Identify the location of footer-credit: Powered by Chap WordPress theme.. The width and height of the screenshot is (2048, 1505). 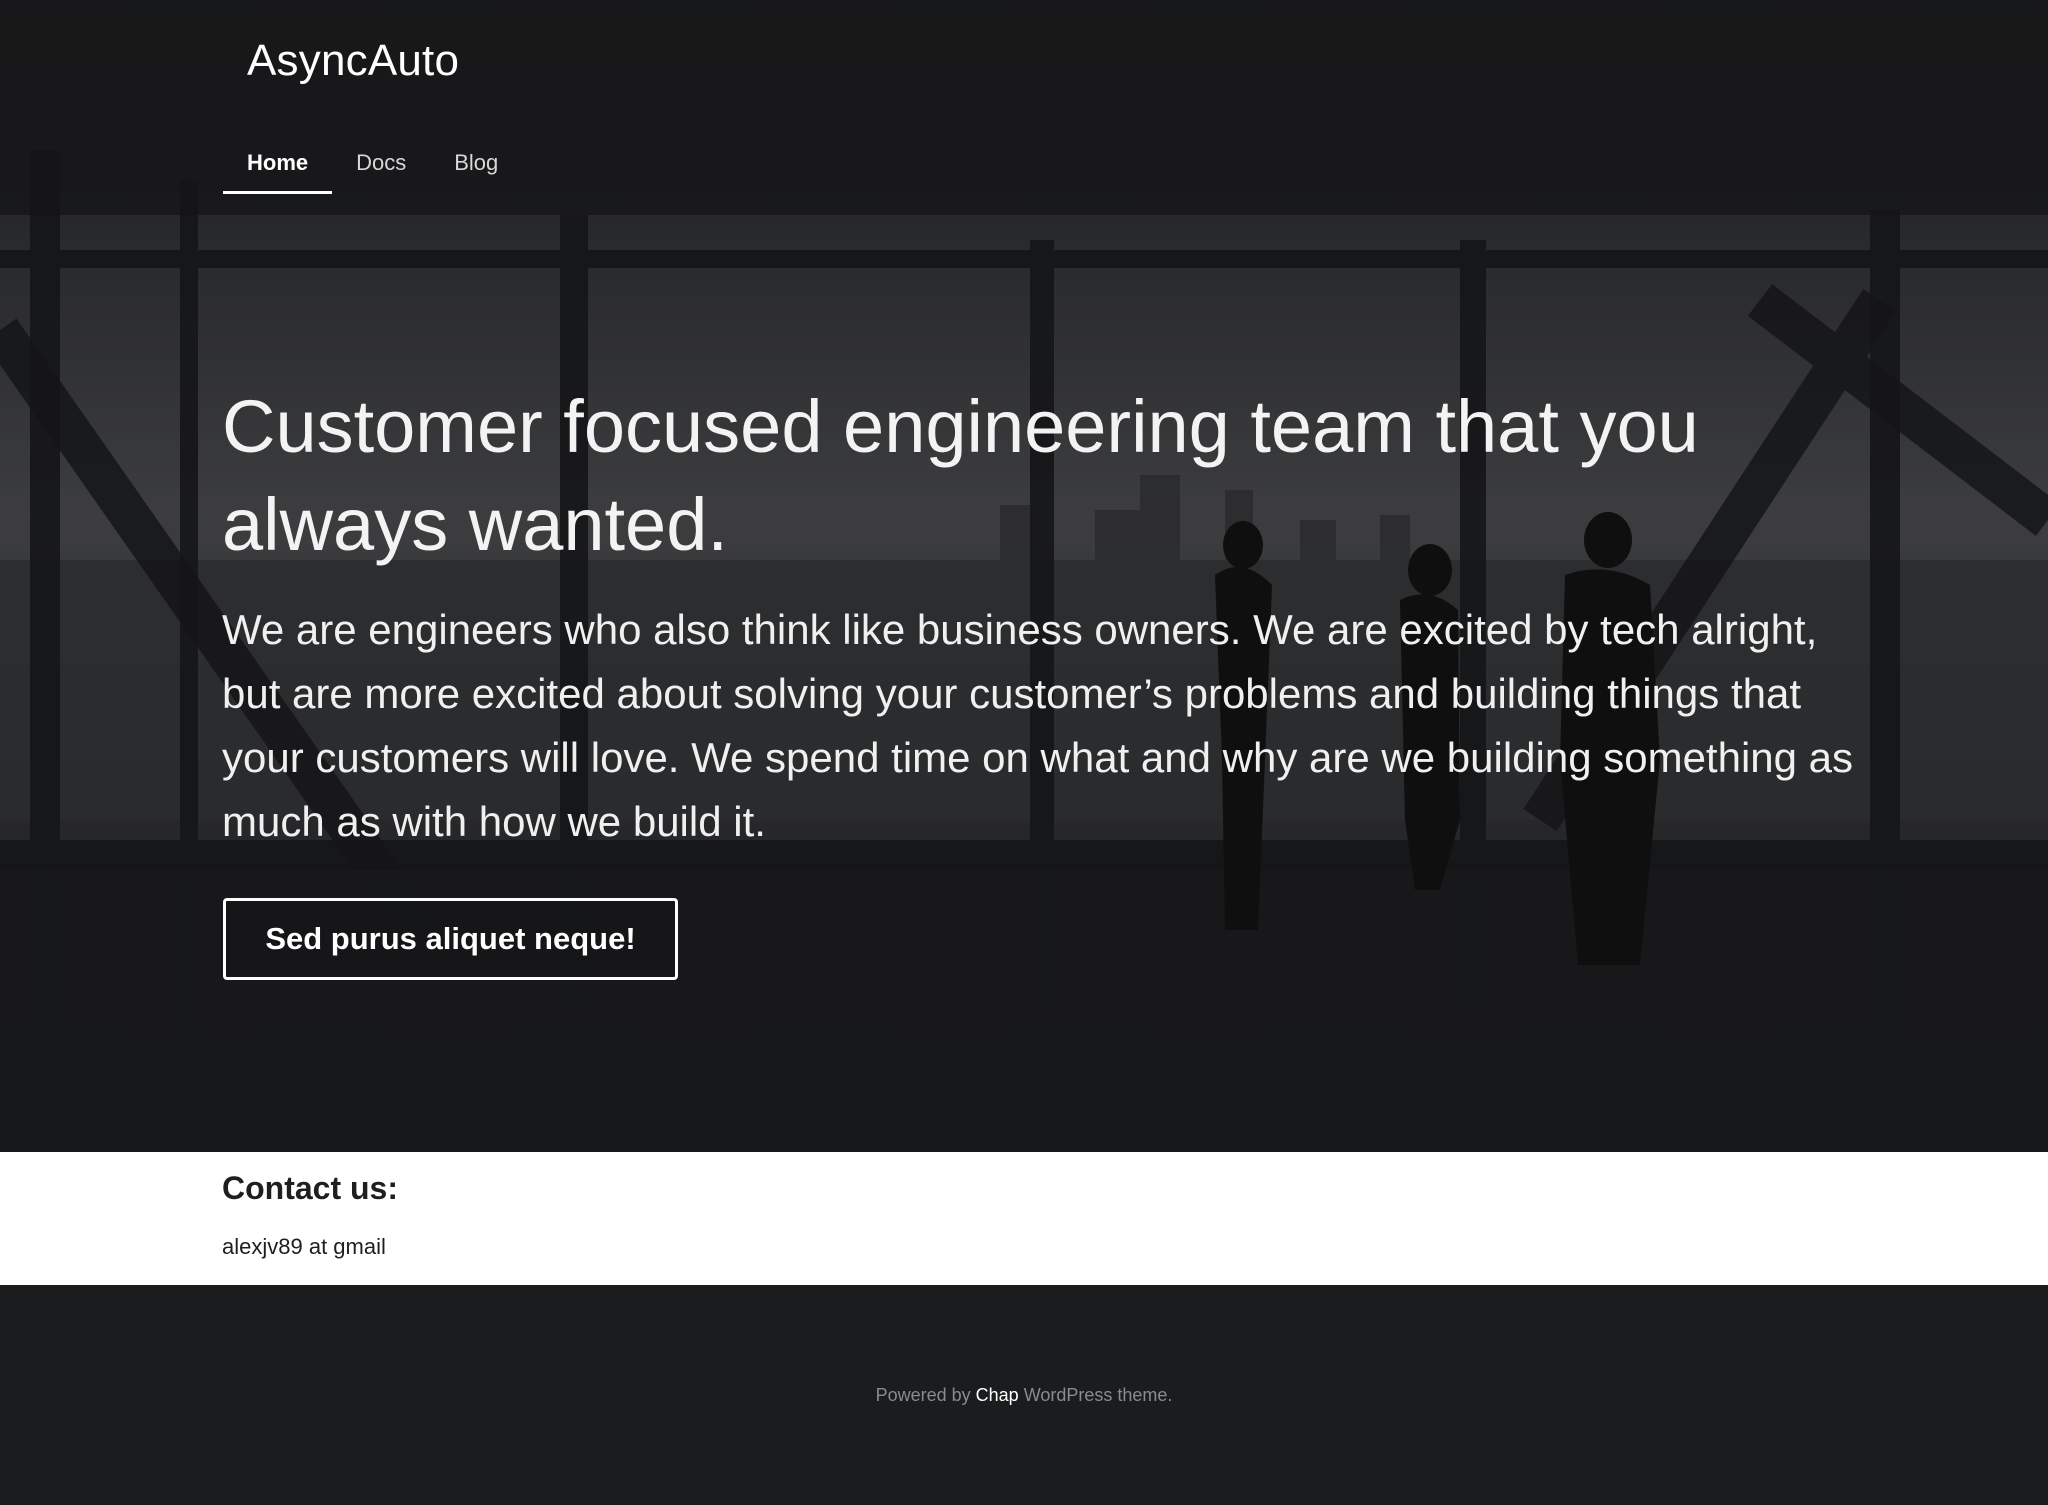
(1024, 1395).